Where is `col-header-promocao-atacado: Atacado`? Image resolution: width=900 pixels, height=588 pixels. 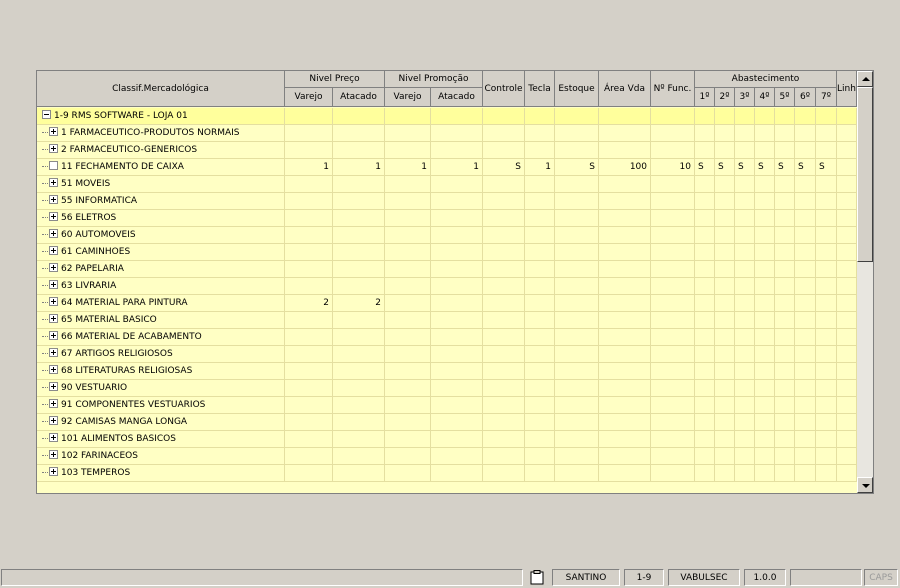 col-header-promocao-atacado: Atacado is located at coordinates (457, 97).